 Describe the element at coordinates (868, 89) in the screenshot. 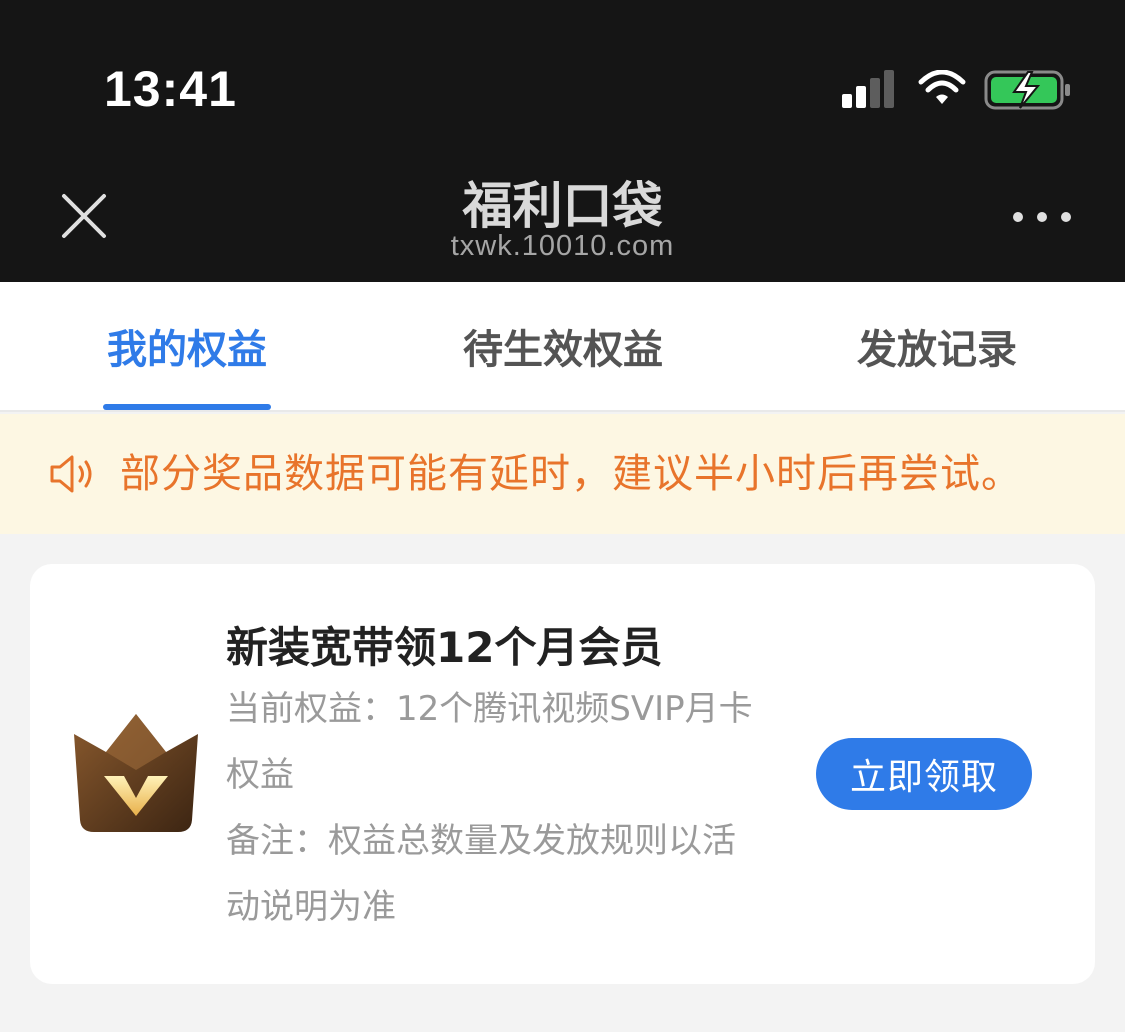

I see `cellular-signal-icon` at that location.